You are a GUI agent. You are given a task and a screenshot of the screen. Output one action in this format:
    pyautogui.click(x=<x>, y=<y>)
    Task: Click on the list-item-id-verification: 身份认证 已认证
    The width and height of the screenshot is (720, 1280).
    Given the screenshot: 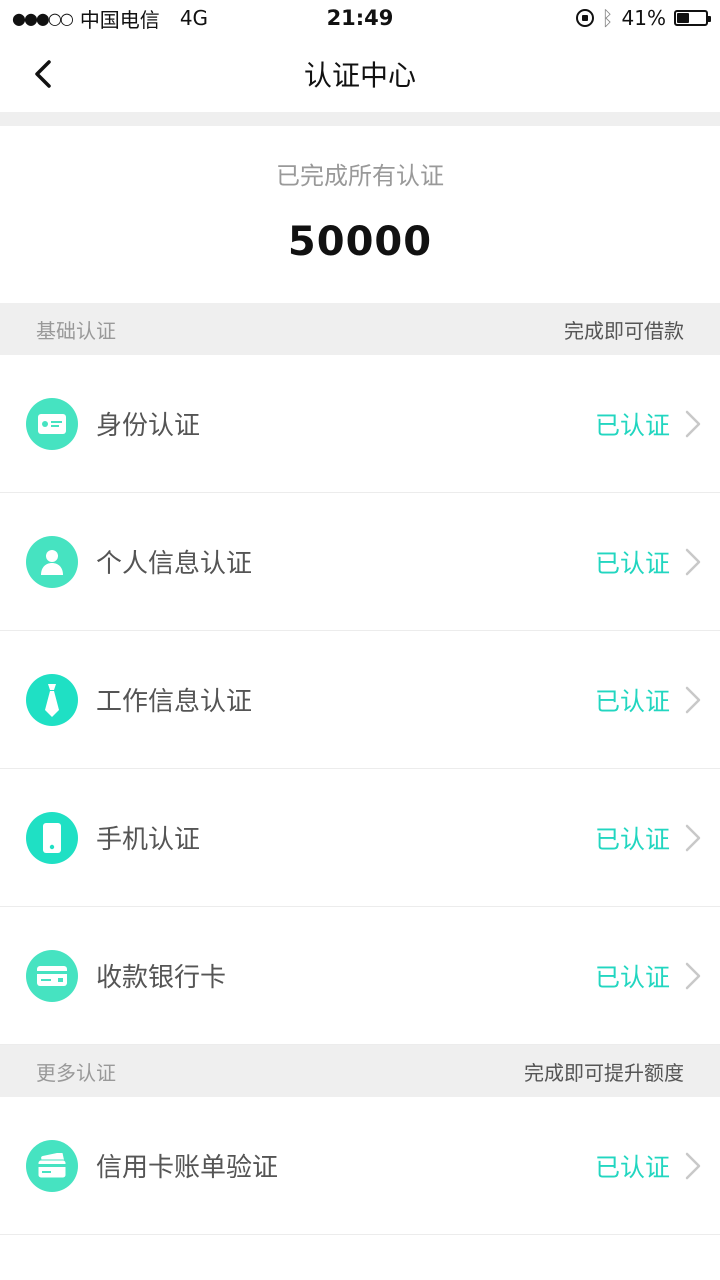 What is the action you would take?
    pyautogui.click(x=360, y=424)
    